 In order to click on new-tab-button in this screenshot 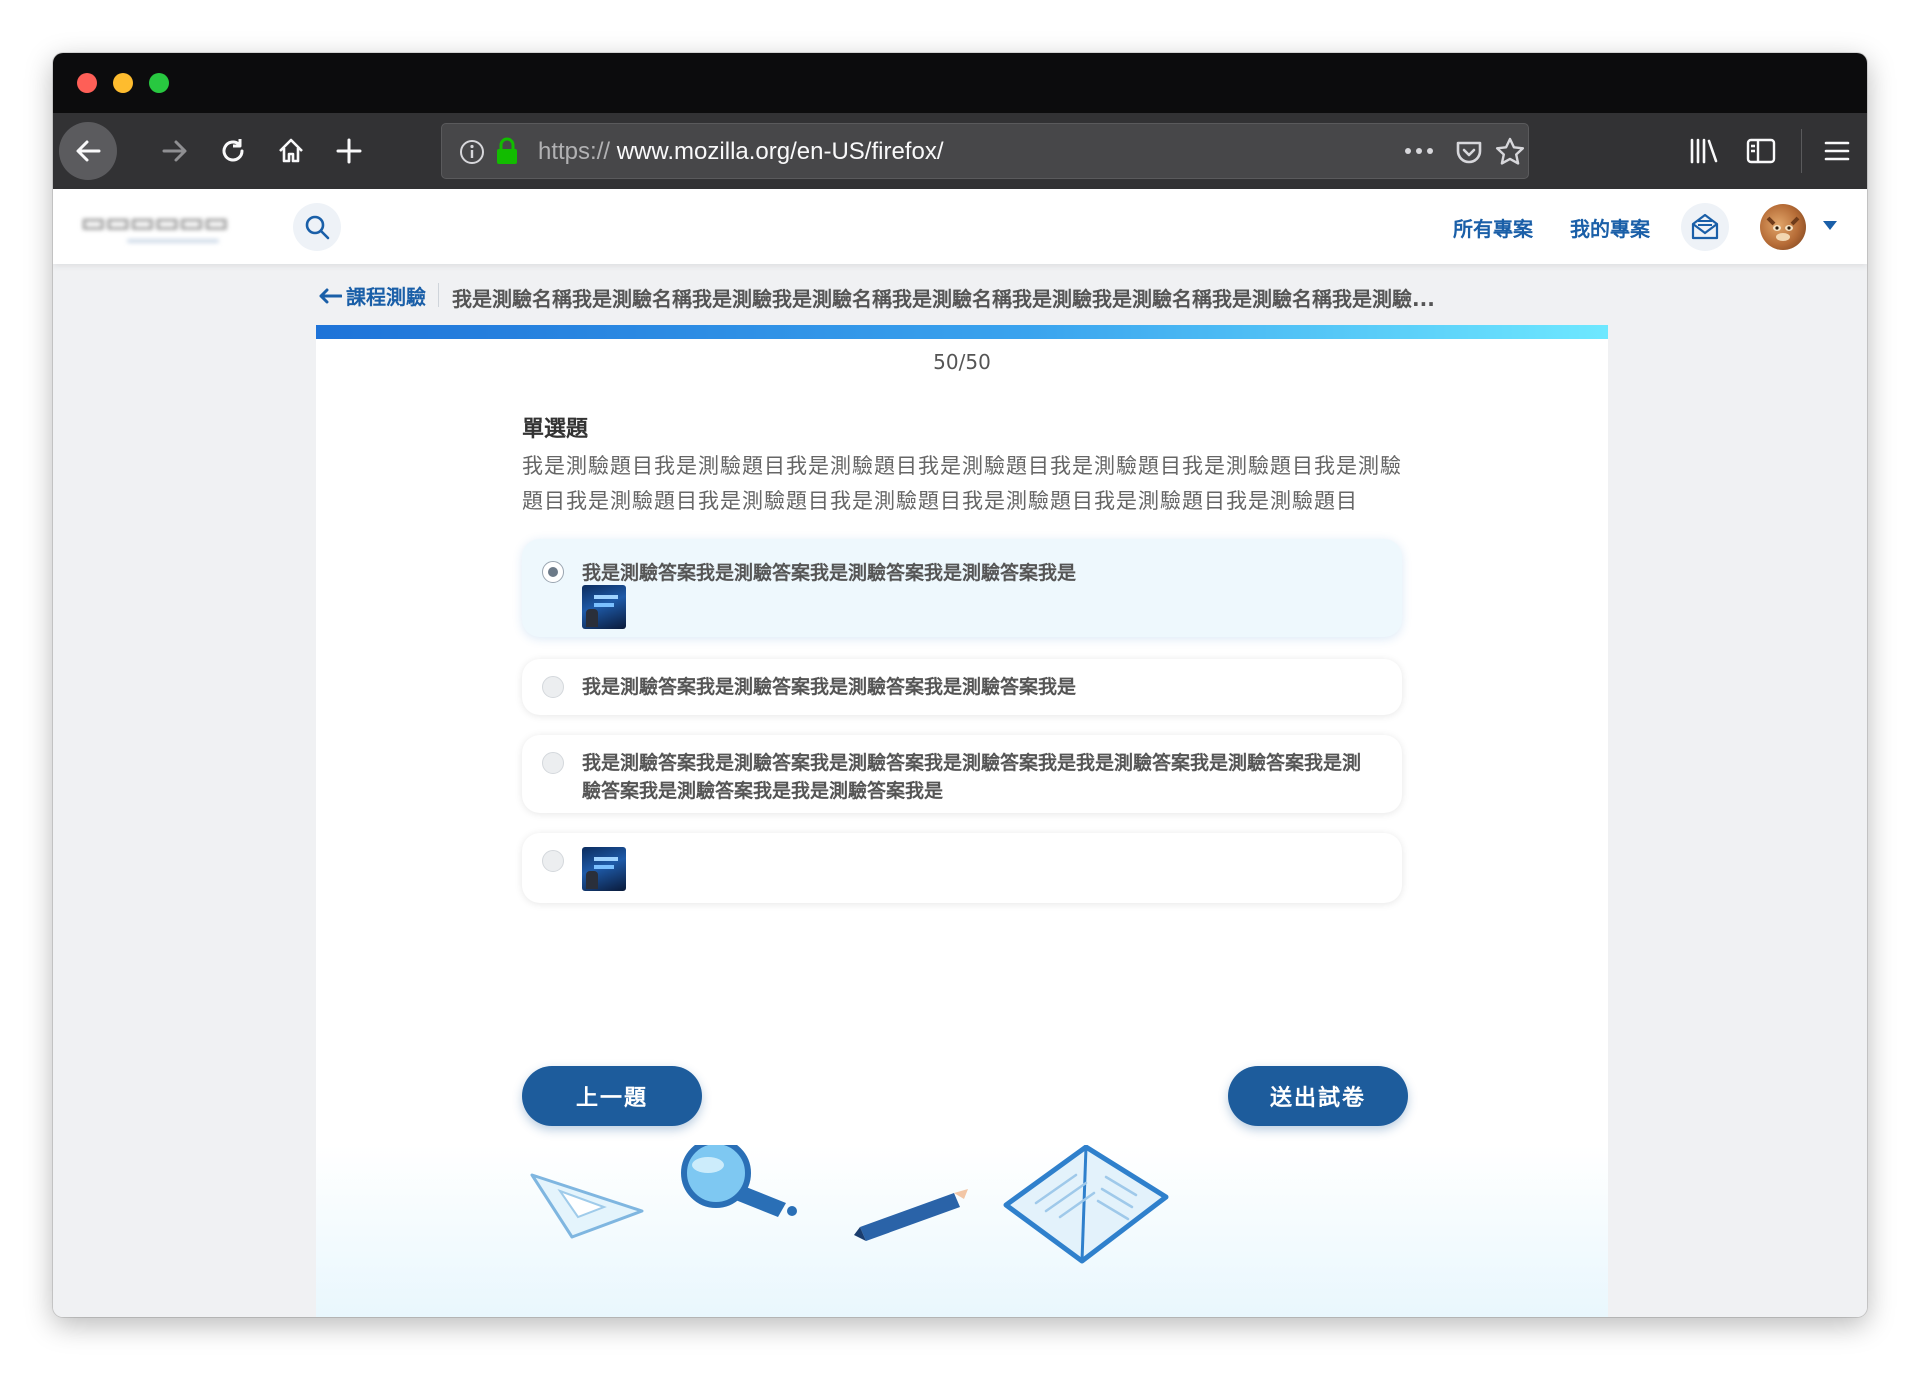, I will do `click(349, 151)`.